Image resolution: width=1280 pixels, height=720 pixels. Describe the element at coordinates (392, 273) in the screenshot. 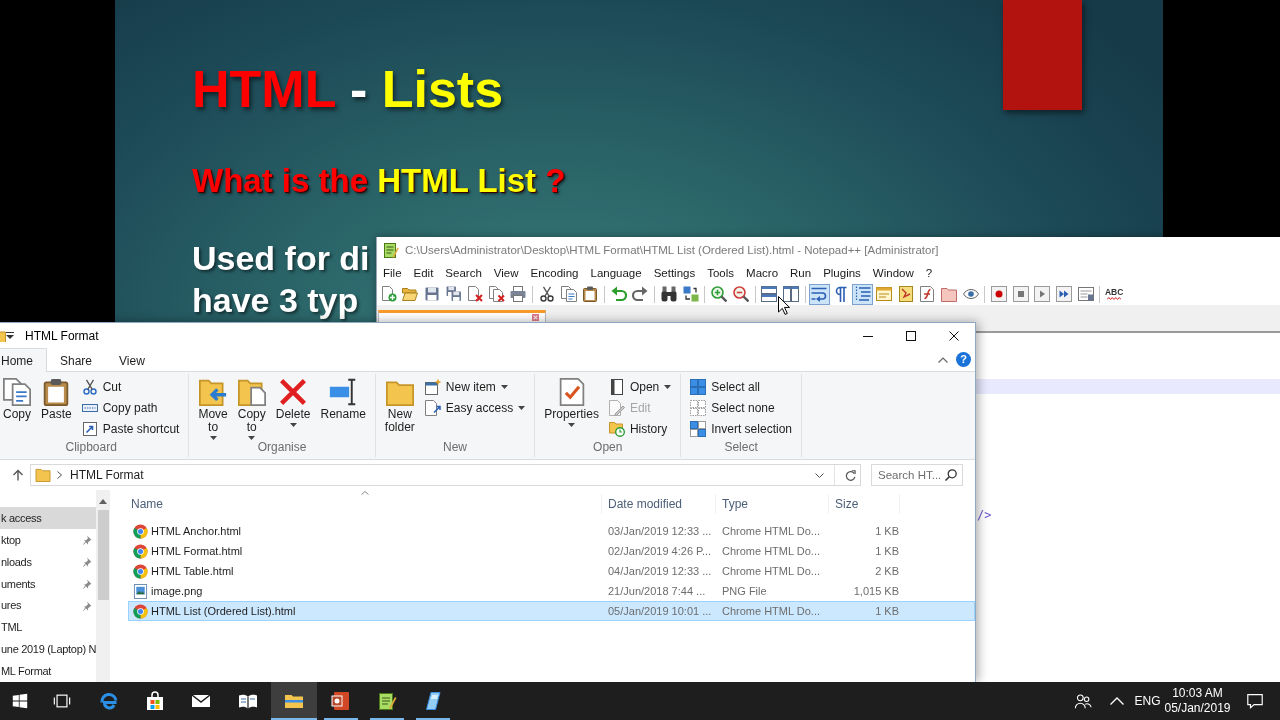

I see `menu-item: File` at that location.